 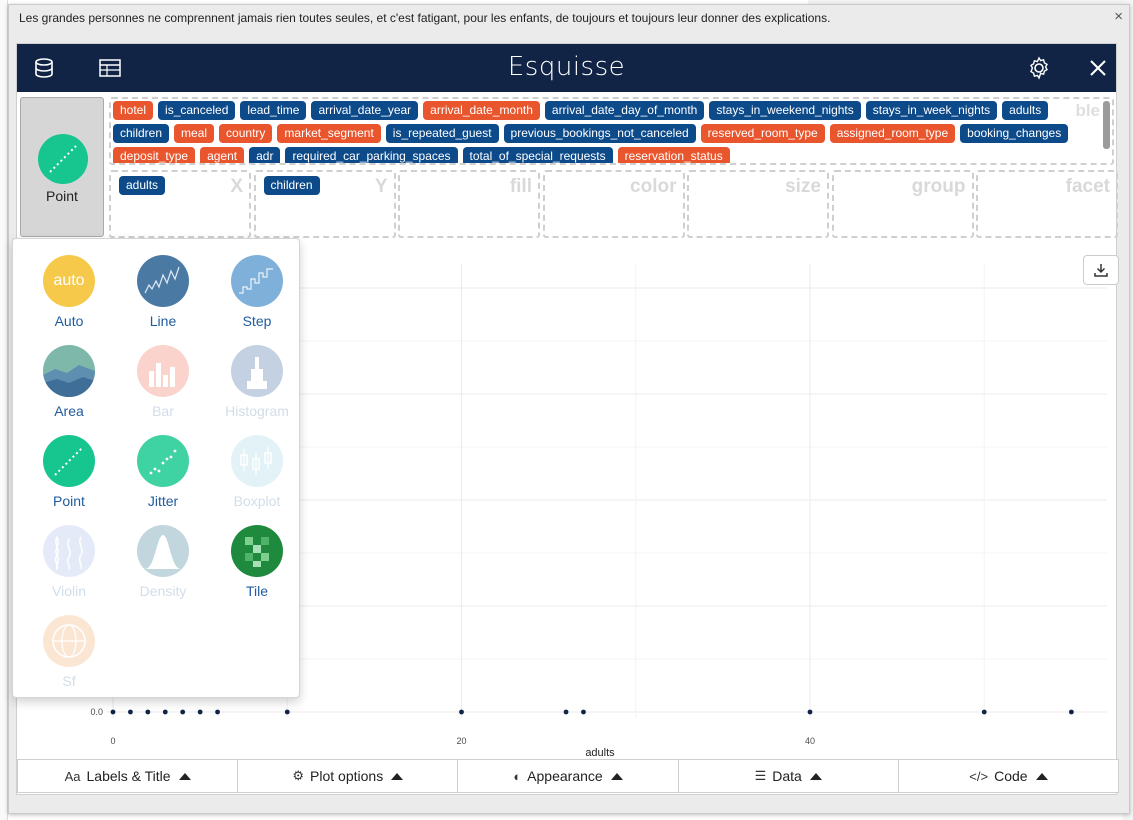 I want to click on viewer-close-button: ×, so click(x=1118, y=16).